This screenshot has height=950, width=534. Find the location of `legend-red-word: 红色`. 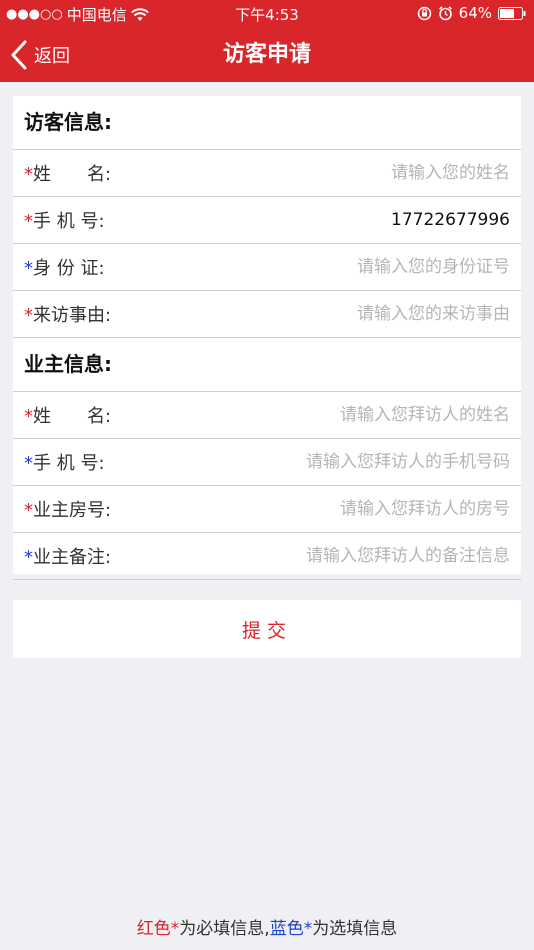

legend-red-word: 红色 is located at coordinates (153, 929).